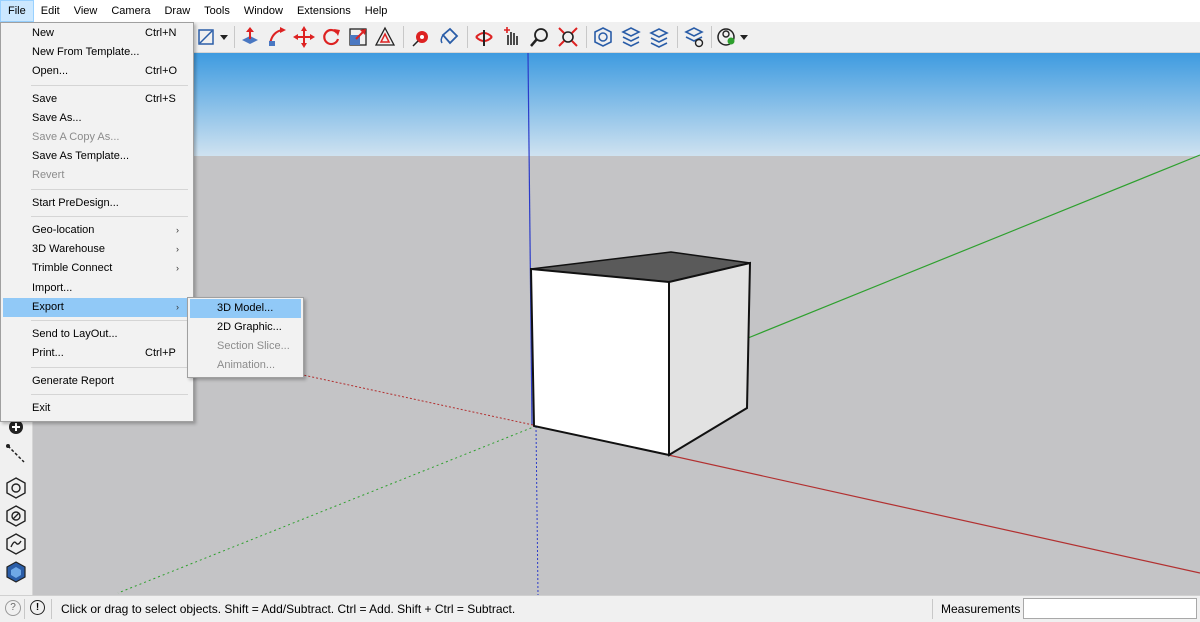 The width and height of the screenshot is (1200, 622). I want to click on menu-camera: Camera, so click(130, 11).